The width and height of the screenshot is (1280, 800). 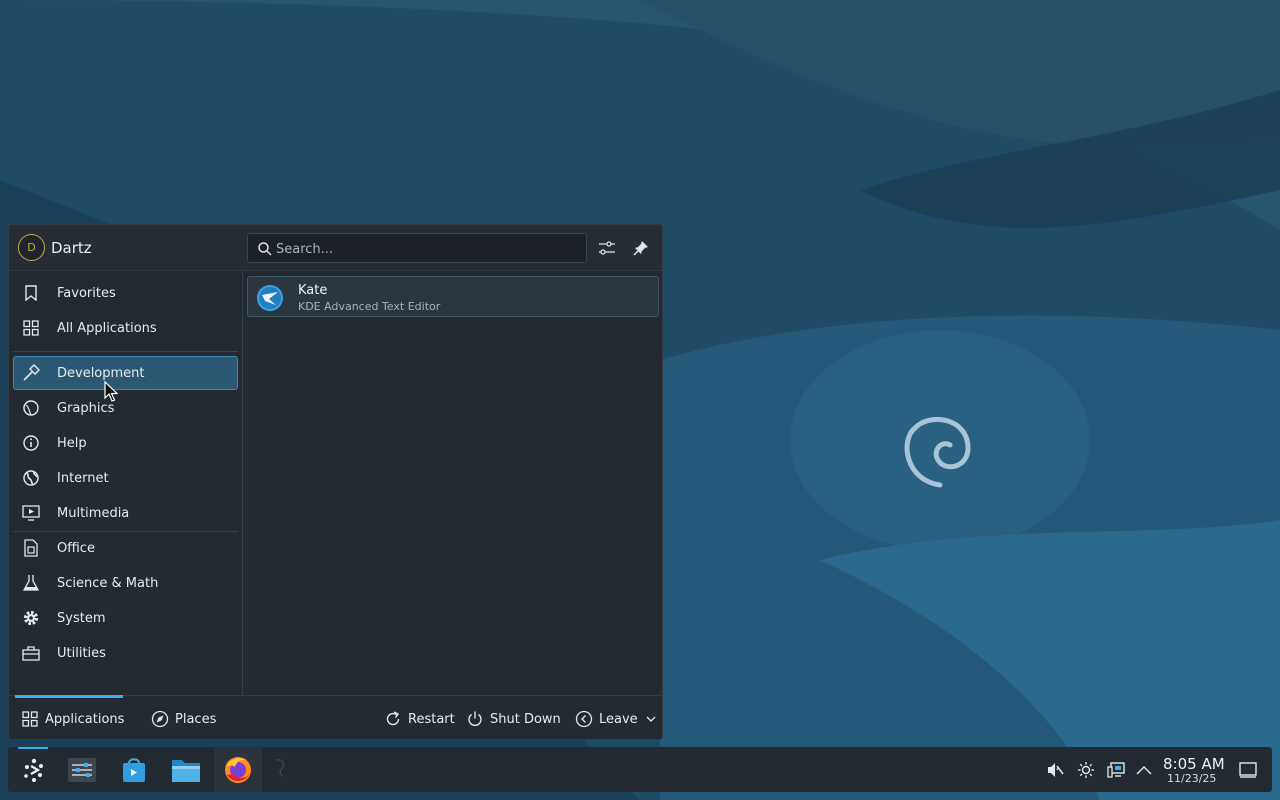 What do you see at coordinates (69, 696) in the screenshot?
I see `active-tab-indicator` at bounding box center [69, 696].